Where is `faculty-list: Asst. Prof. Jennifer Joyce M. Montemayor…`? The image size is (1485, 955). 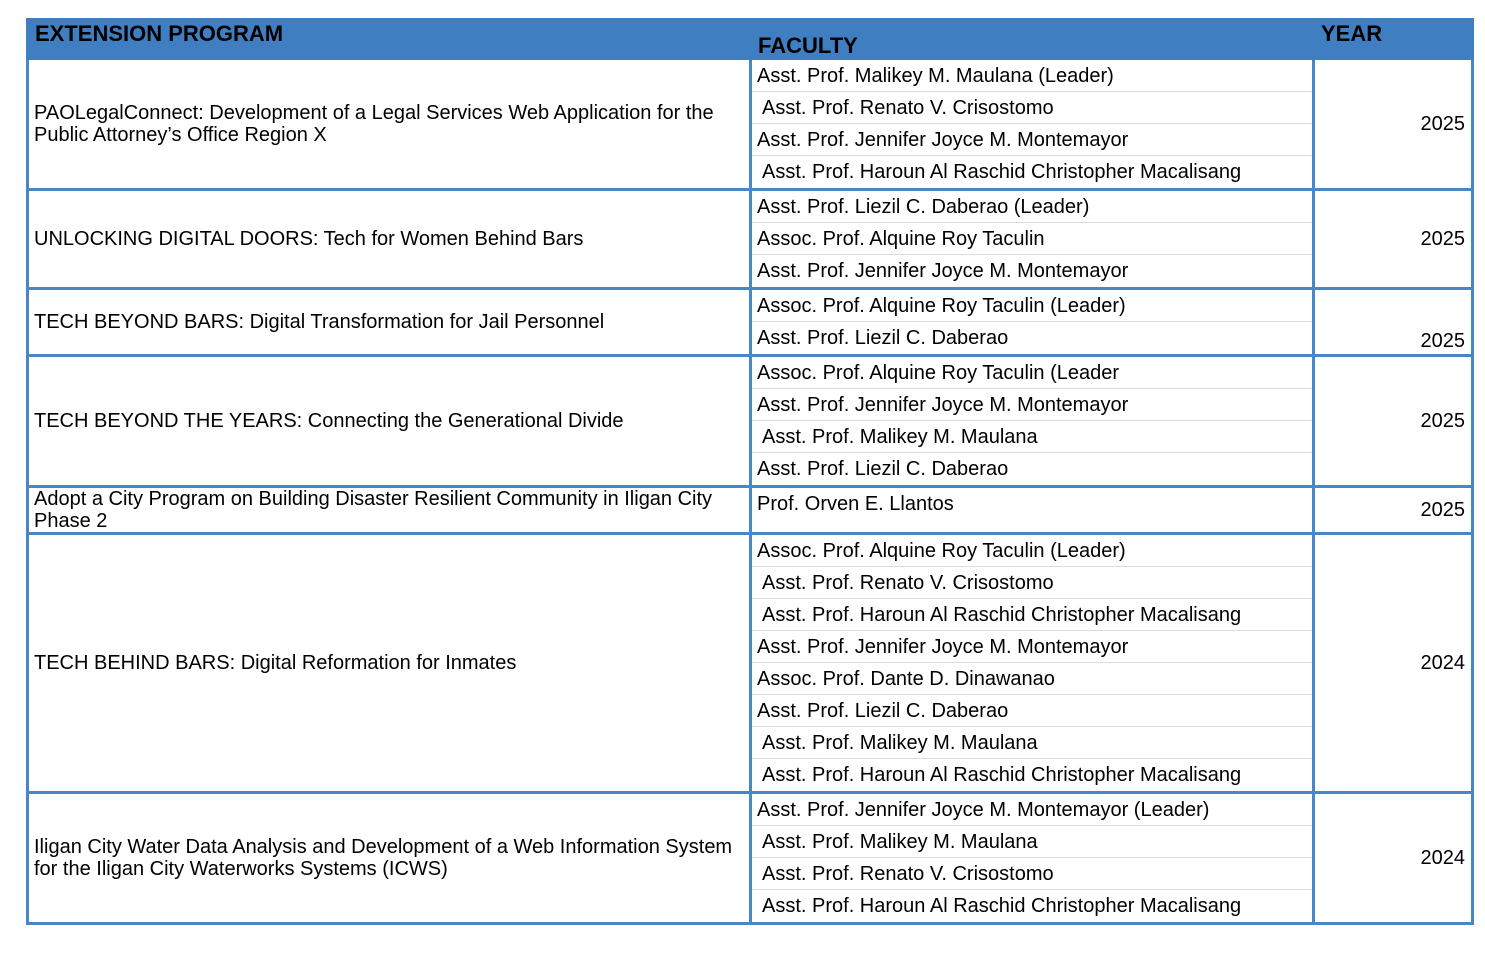
faculty-list: Asst. Prof. Jennifer Joyce M. Montemayor… is located at coordinates (1032, 858).